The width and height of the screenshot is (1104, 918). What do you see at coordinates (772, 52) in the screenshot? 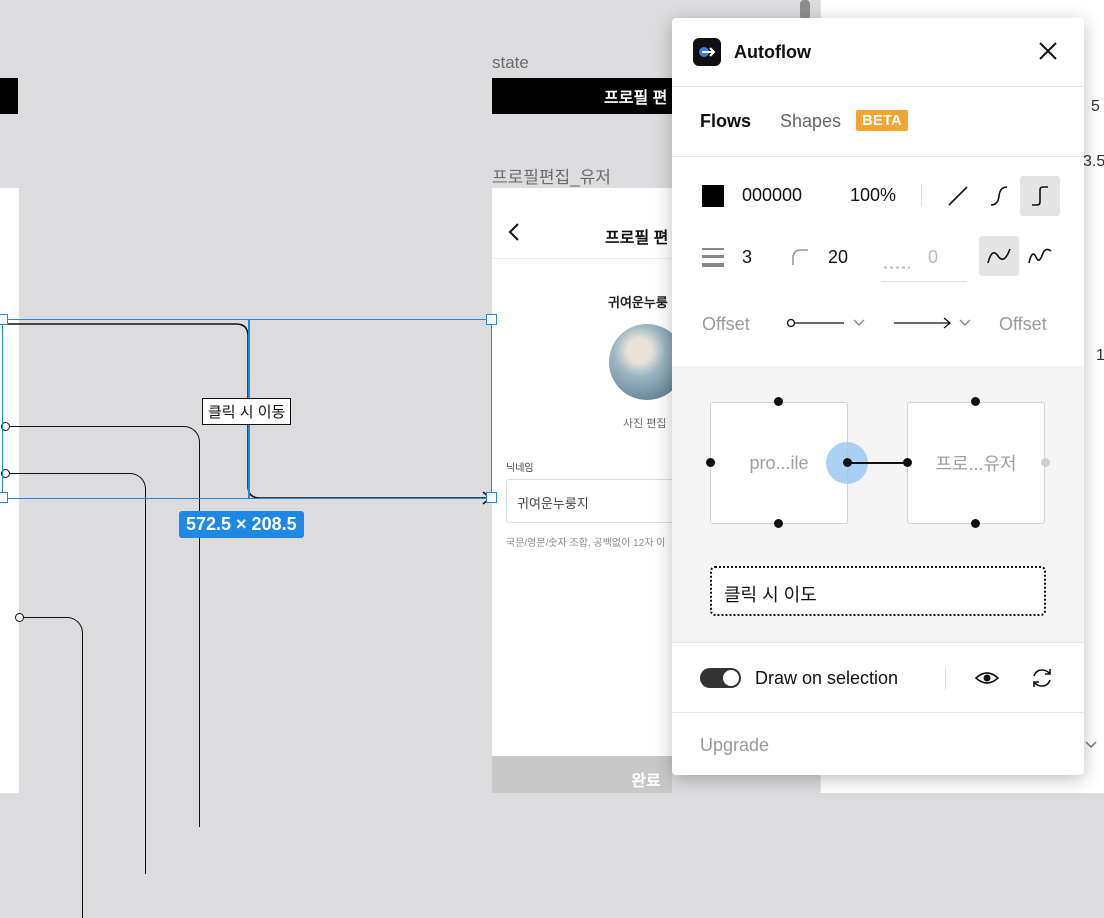
I see `panel-title: Autoflow` at bounding box center [772, 52].